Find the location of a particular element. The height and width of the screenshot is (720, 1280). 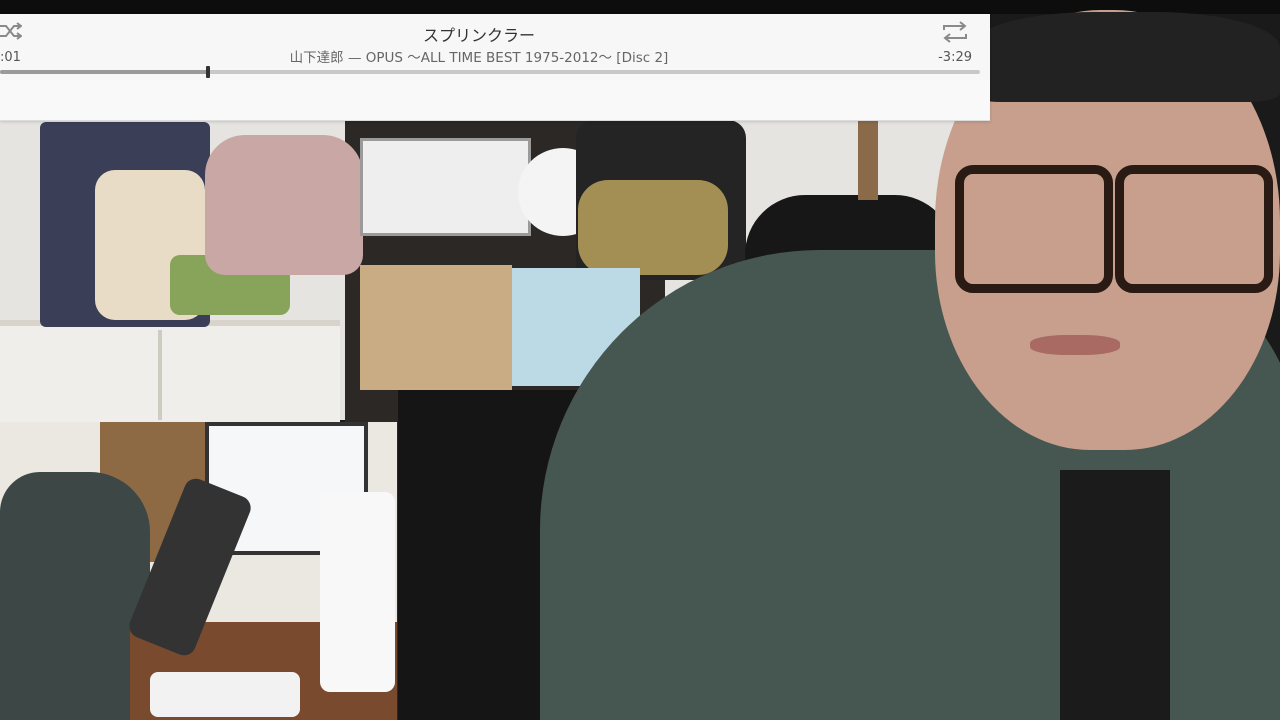

eyeglasses is located at coordinates (1117, 229).